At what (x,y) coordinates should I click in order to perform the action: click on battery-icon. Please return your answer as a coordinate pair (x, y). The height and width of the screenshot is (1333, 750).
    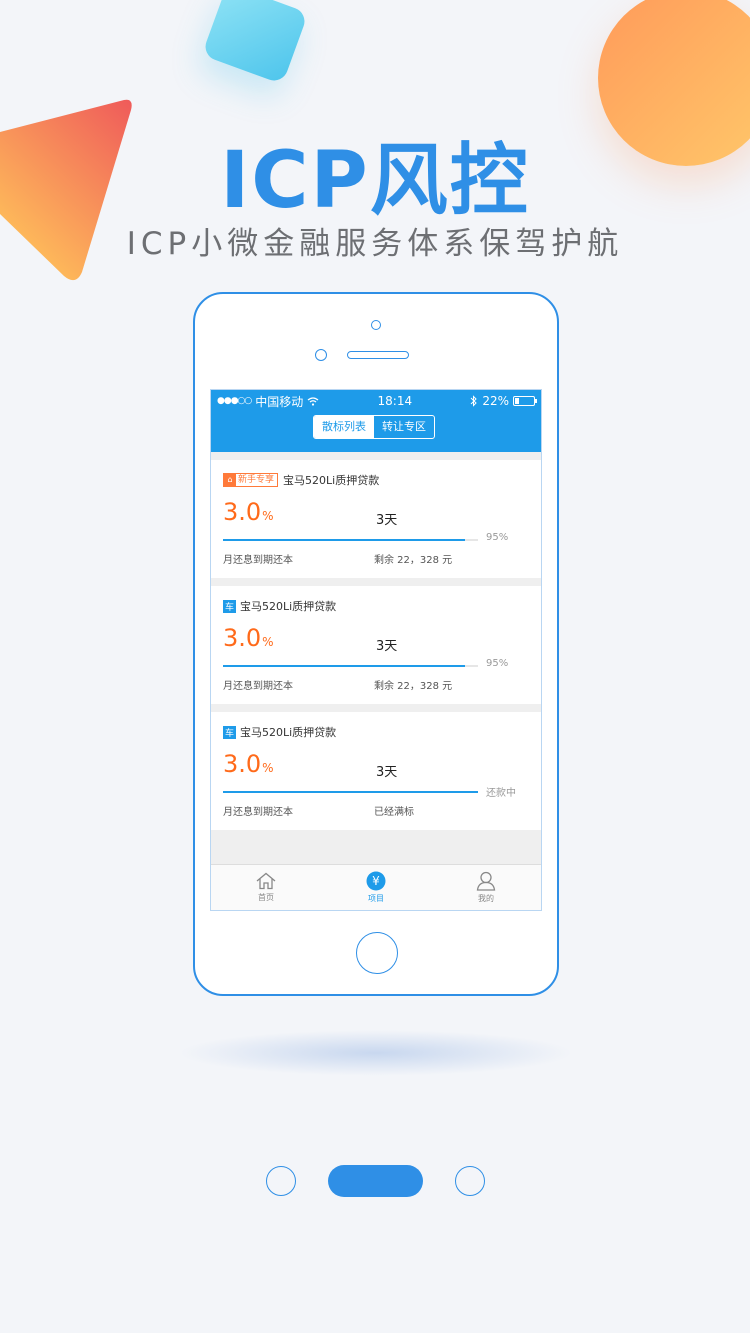
    Looking at the image, I should click on (524, 401).